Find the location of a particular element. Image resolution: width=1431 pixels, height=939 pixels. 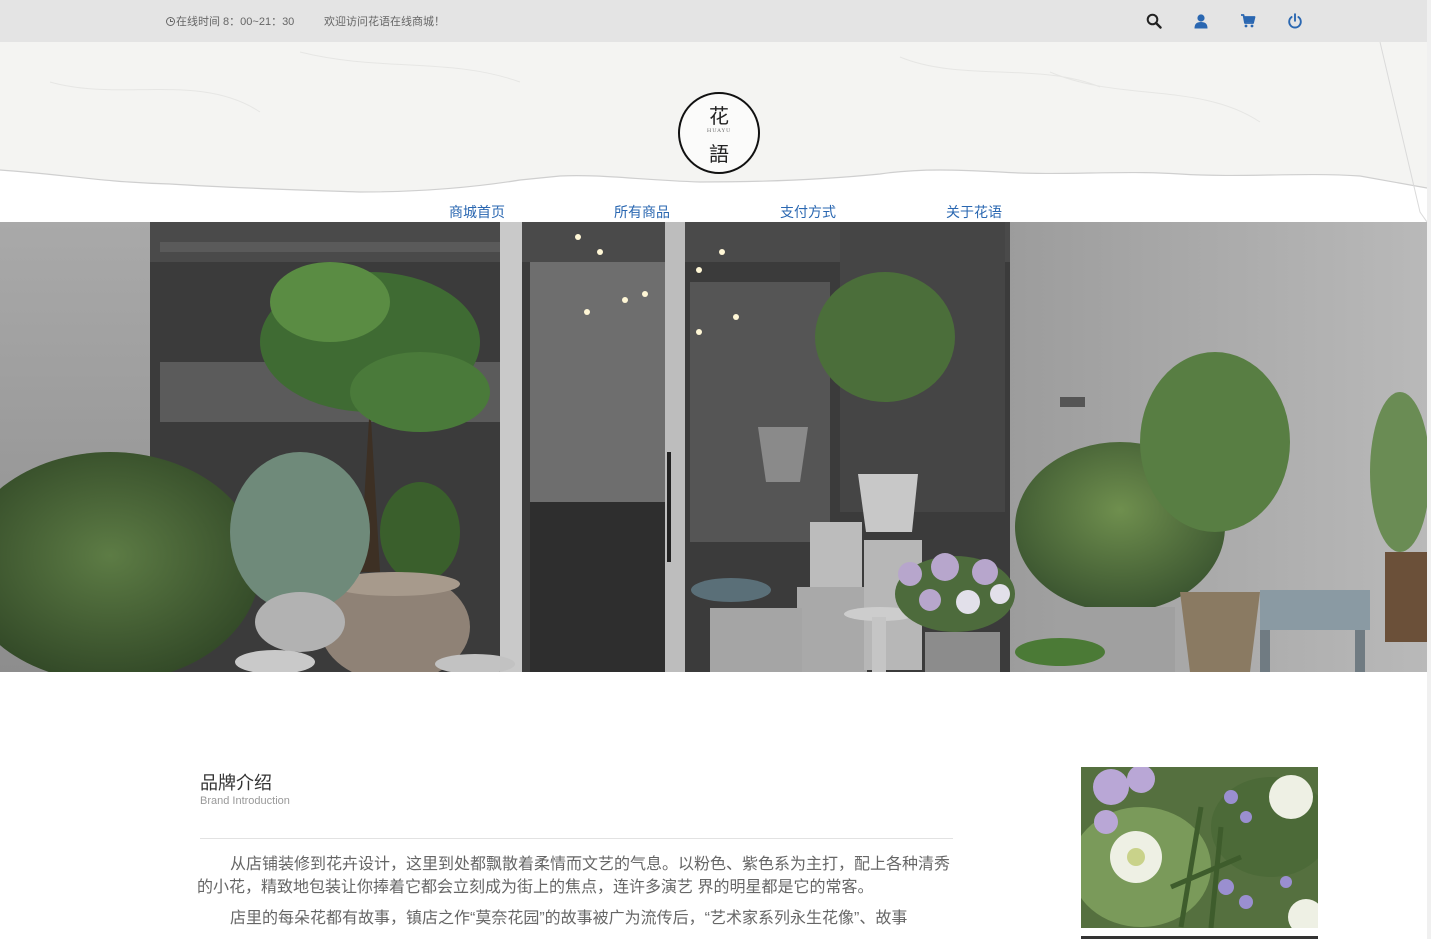

brand-title: 品牌介绍 is located at coordinates (236, 783).